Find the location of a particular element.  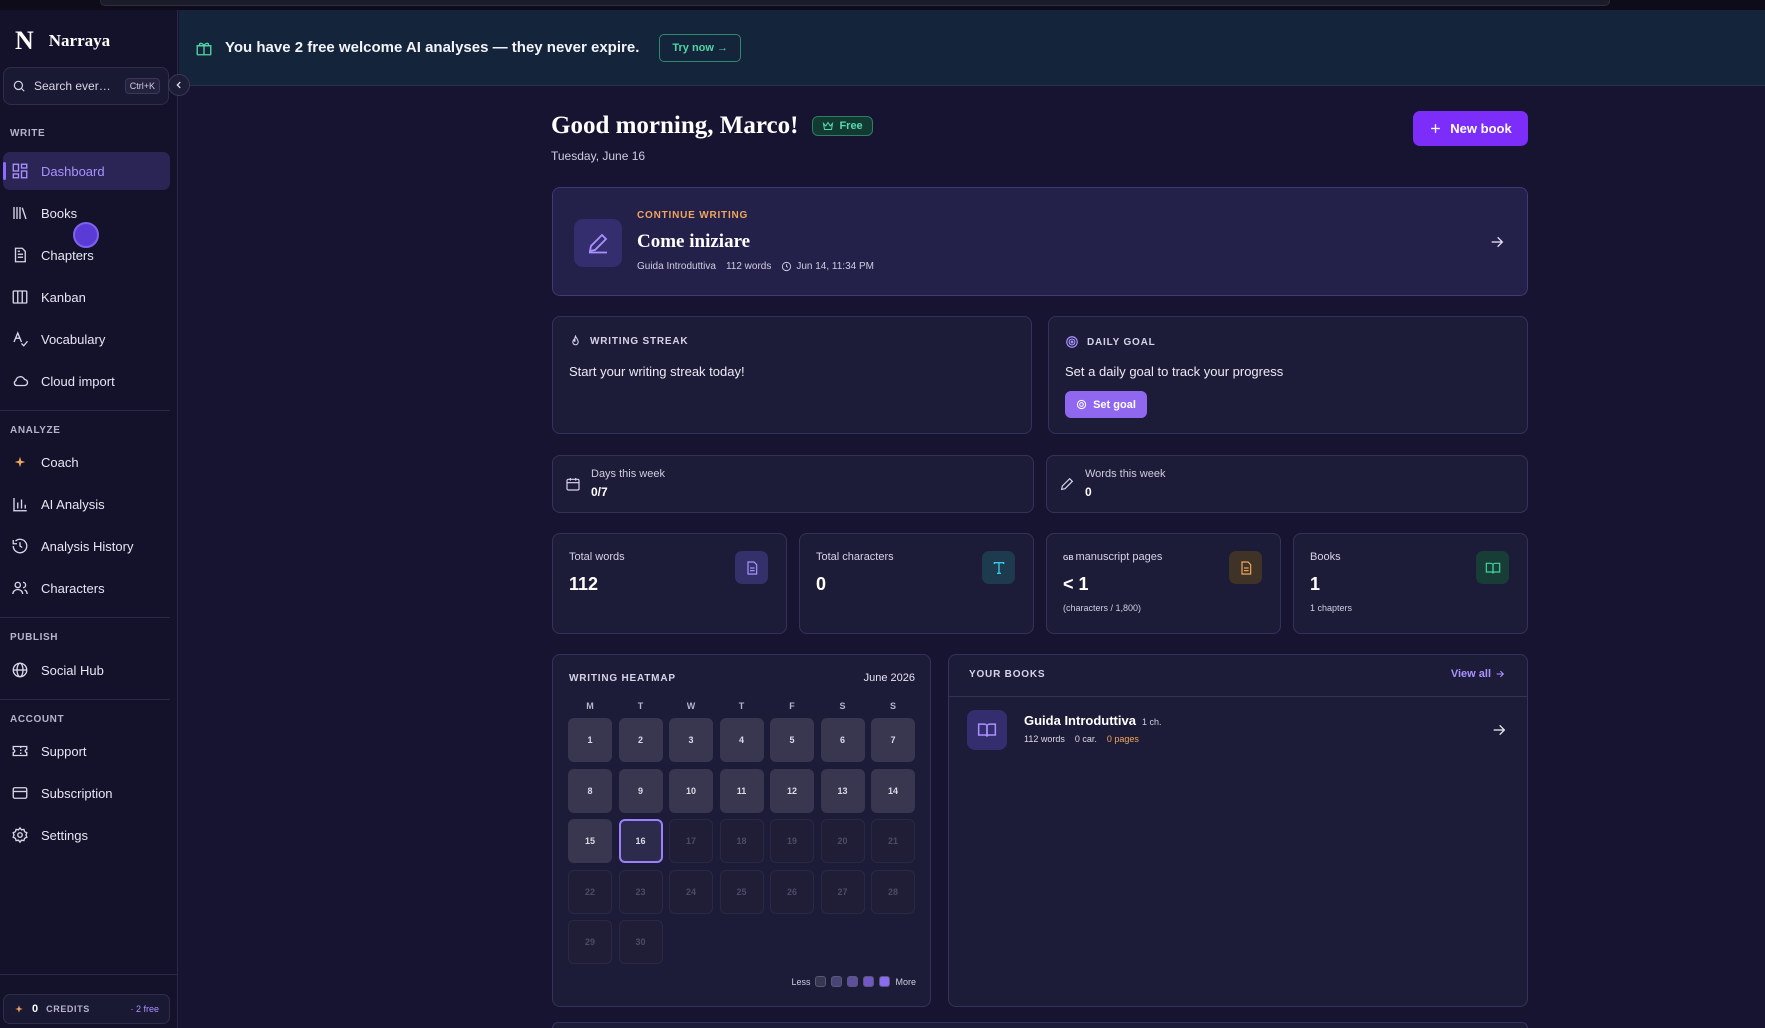

heatmap-day: 27 is located at coordinates (842, 891).